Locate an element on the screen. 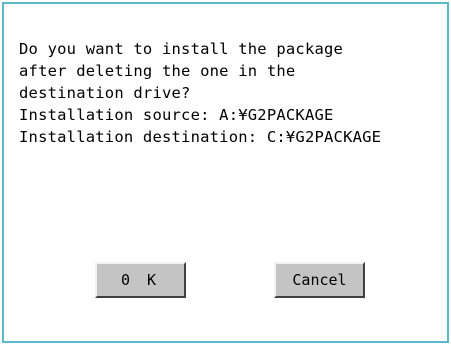 Image resolution: width=451 pixels, height=345 pixels. installation-source-line: Installation source: A:¥G2PACKAGE is located at coordinates (176, 115).